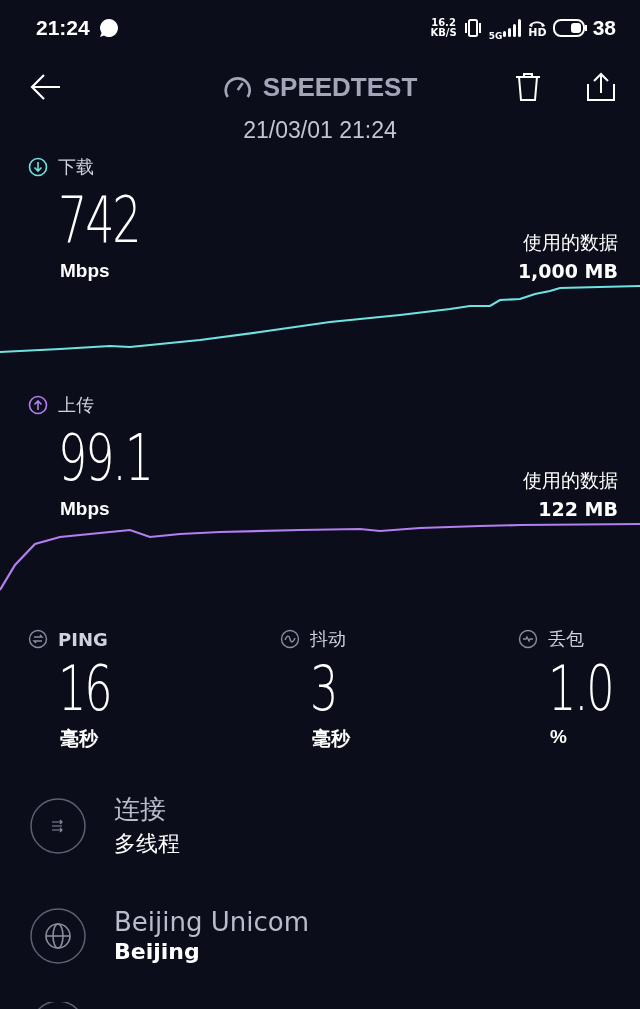  I want to click on signal-icon, so click(512, 28).